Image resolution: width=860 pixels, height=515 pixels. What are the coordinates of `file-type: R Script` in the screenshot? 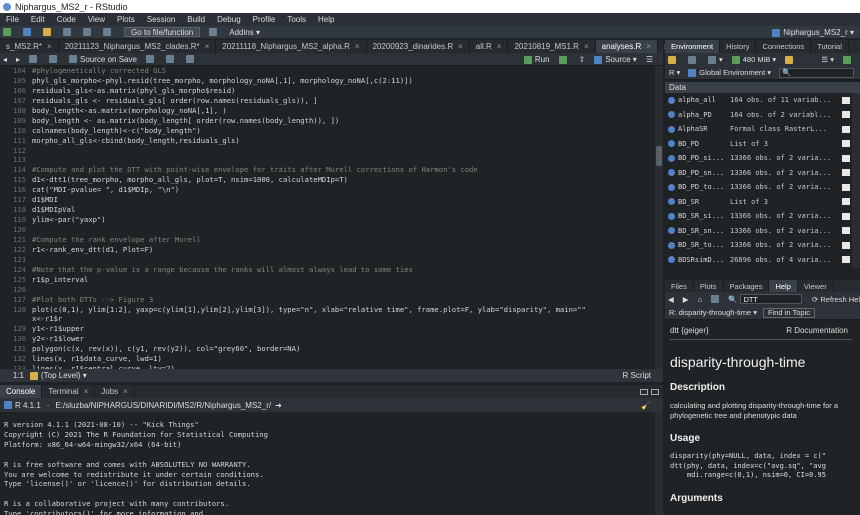 It's located at (637, 375).